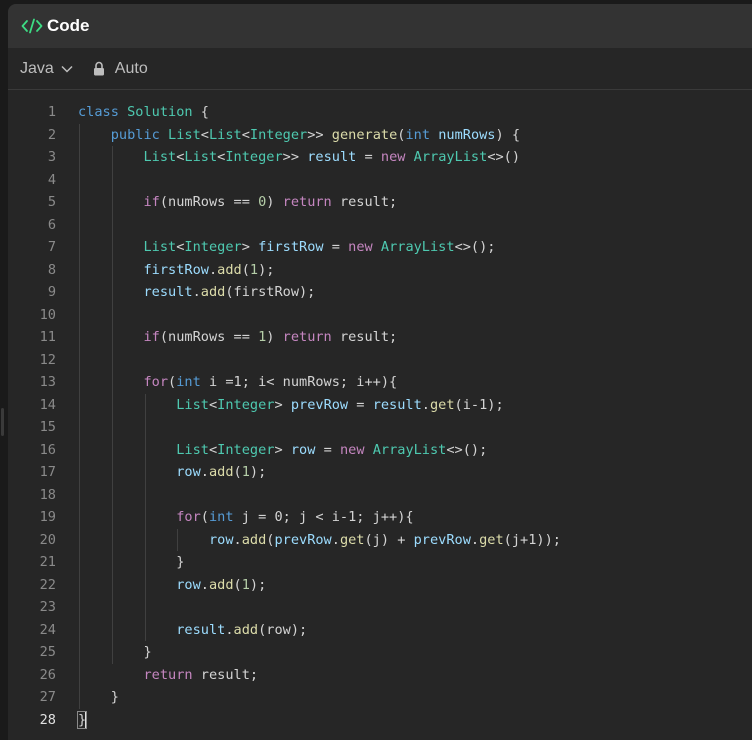 Image resolution: width=752 pixels, height=740 pixels. What do you see at coordinates (46, 69) in the screenshot?
I see `language-selector: Java` at bounding box center [46, 69].